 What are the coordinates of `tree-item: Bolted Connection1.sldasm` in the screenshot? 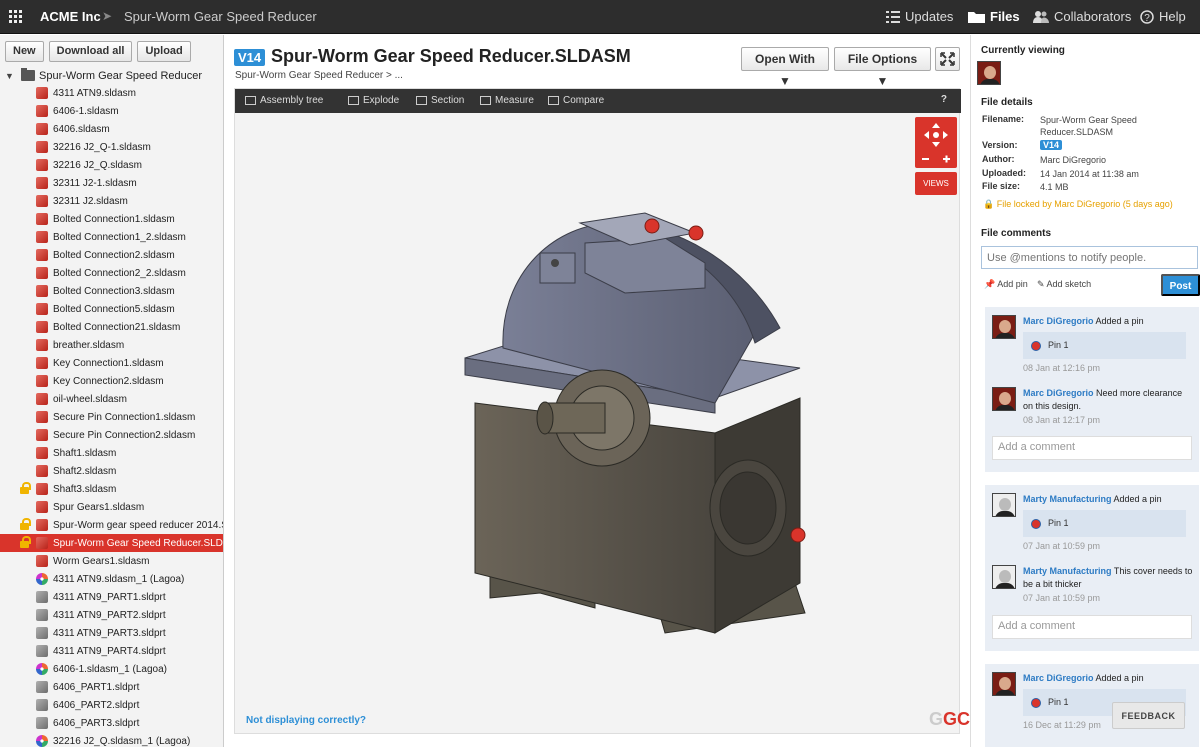 It's located at (111, 219).